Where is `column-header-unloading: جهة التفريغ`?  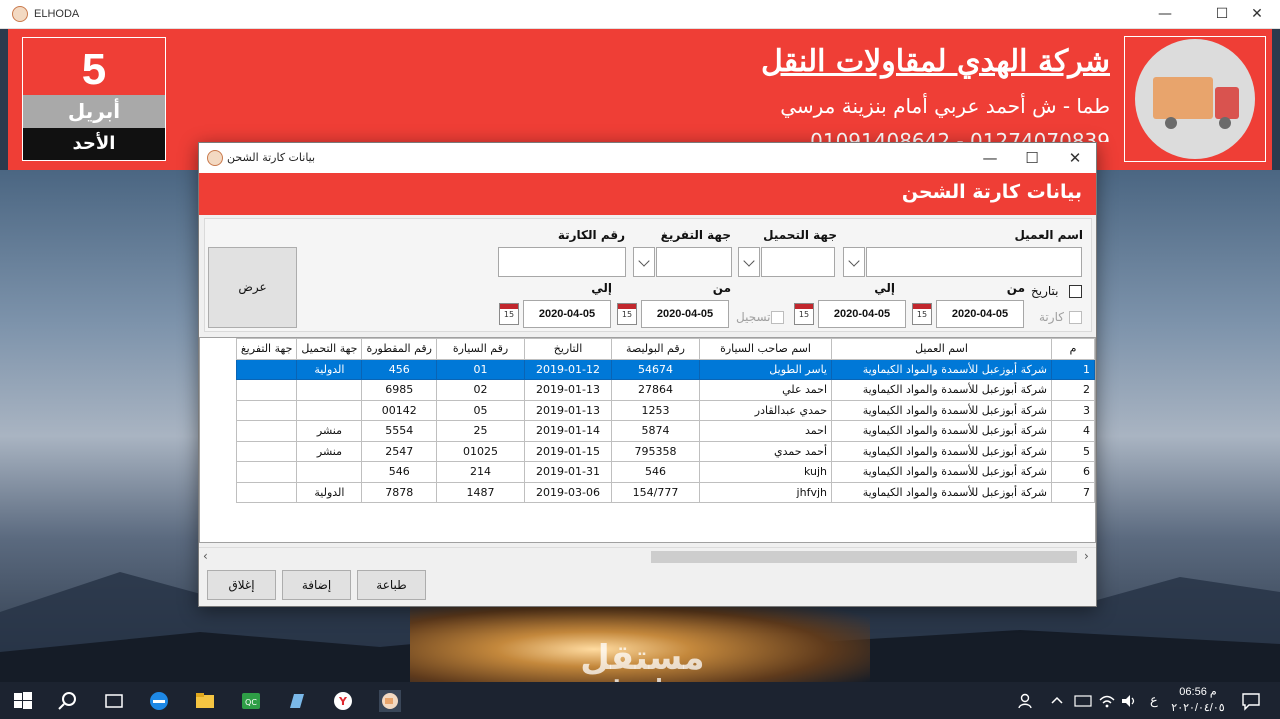
column-header-unloading: جهة التفريغ is located at coordinates (266, 349).